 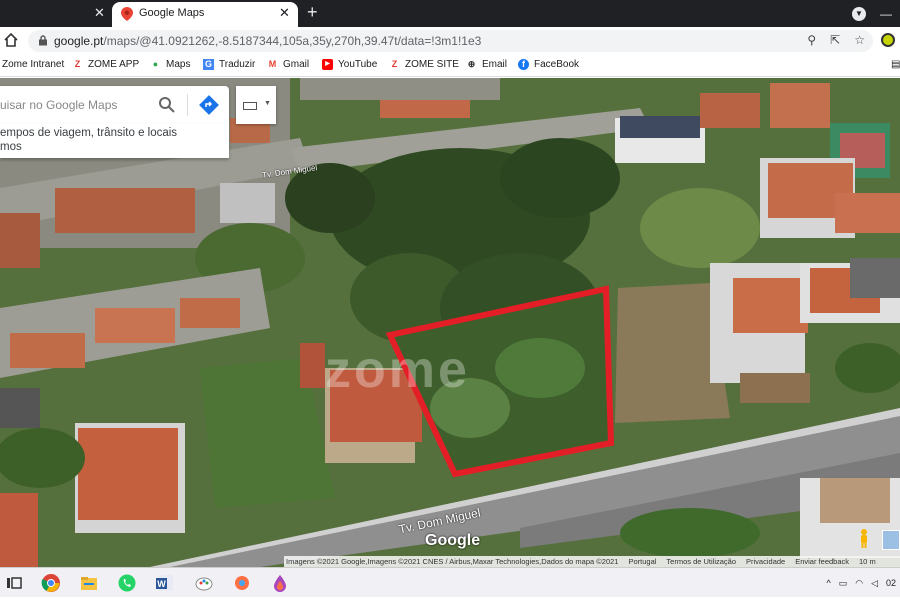 I want to click on location-icon: ⚲, so click(x=811, y=40).